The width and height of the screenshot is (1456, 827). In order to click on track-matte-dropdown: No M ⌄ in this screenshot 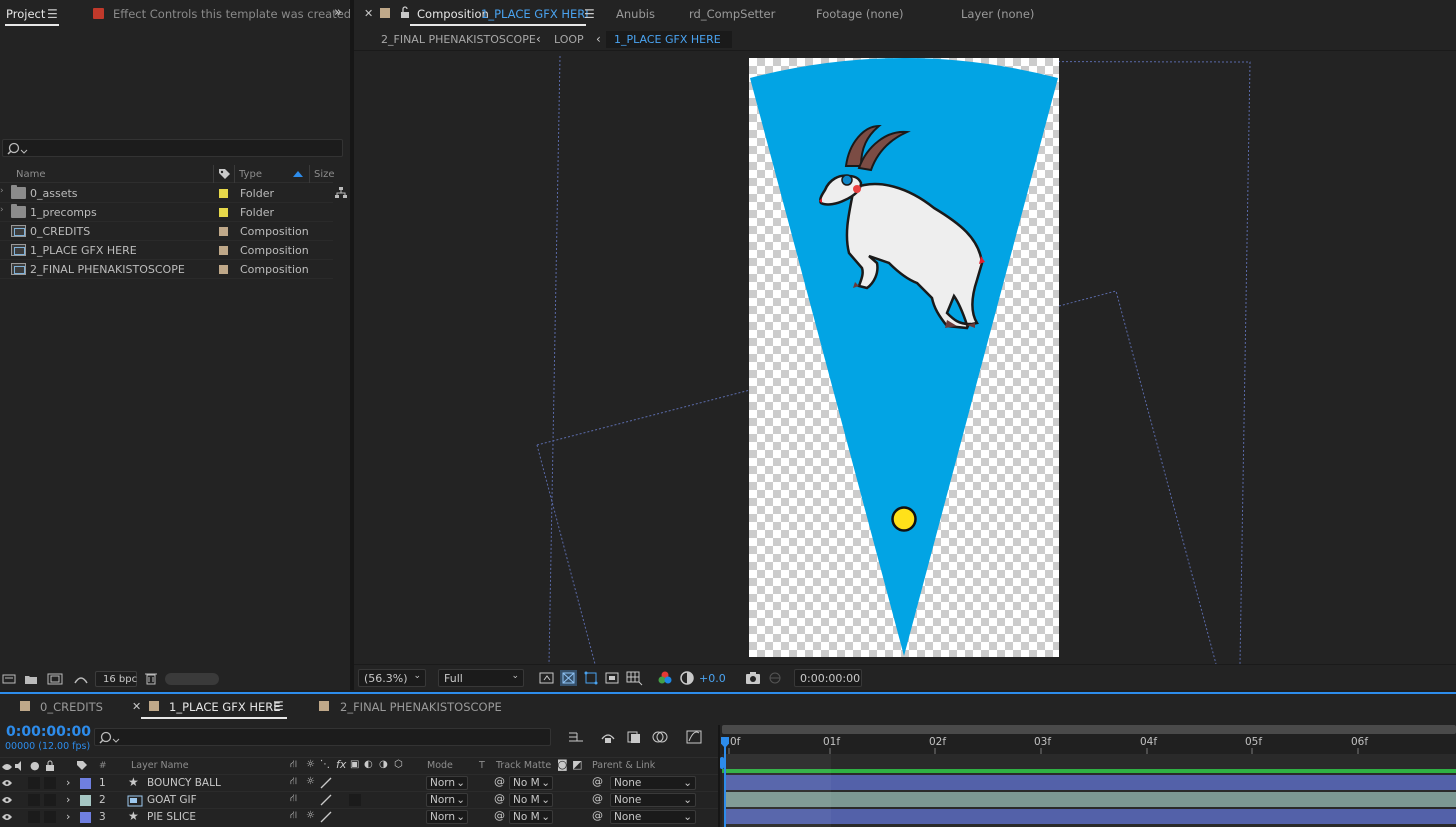, I will do `click(531, 783)`.